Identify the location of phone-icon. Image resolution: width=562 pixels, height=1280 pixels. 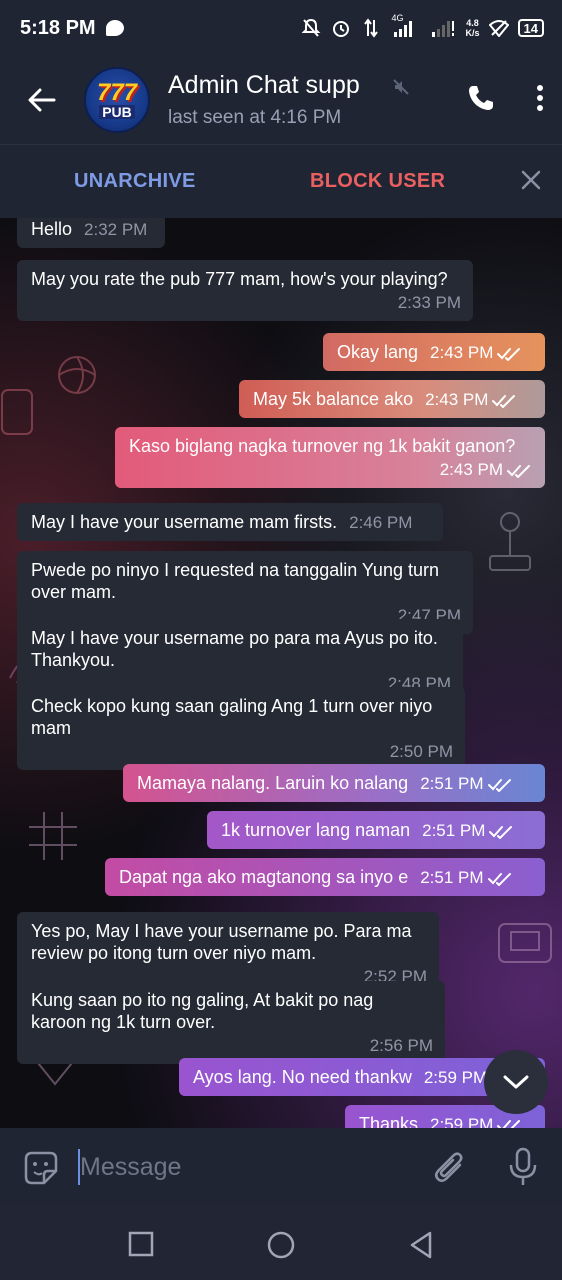
(481, 97).